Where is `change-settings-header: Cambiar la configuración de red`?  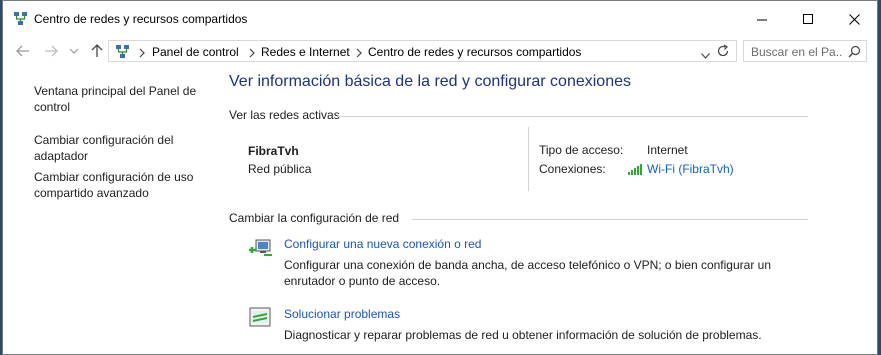
change-settings-header: Cambiar la configuración de red is located at coordinates (314, 218).